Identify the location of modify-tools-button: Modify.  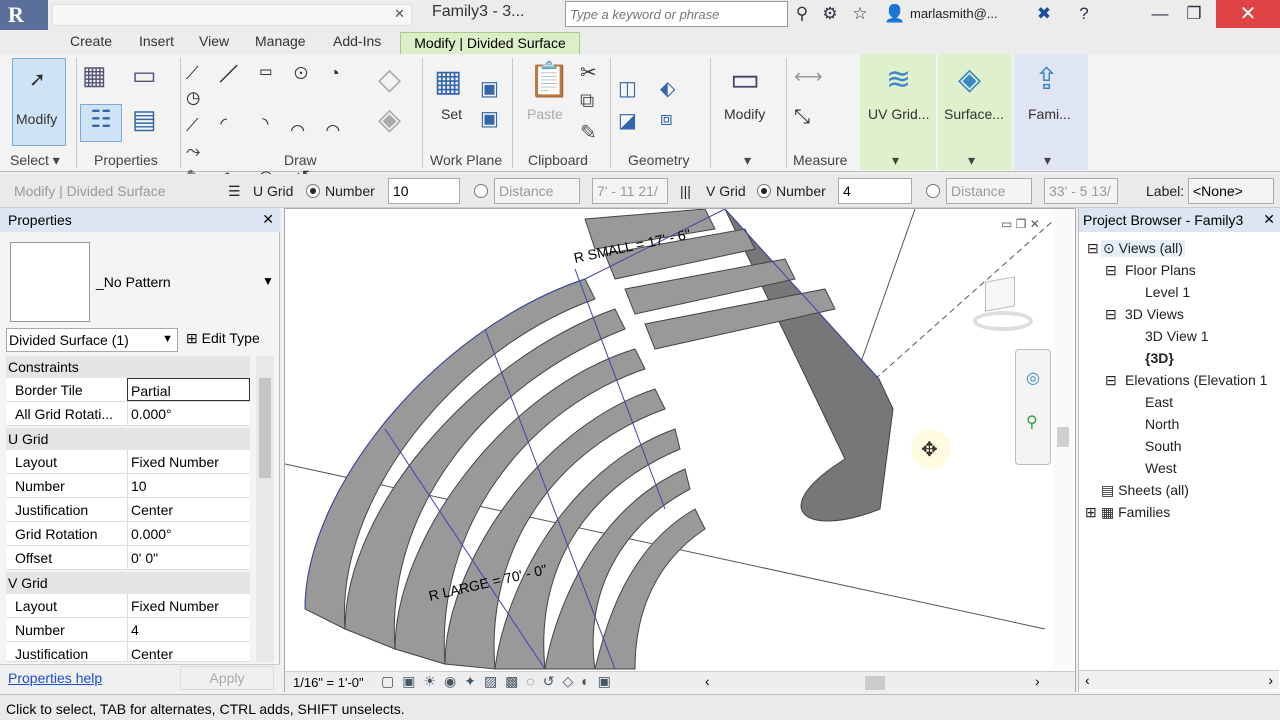
(744, 114).